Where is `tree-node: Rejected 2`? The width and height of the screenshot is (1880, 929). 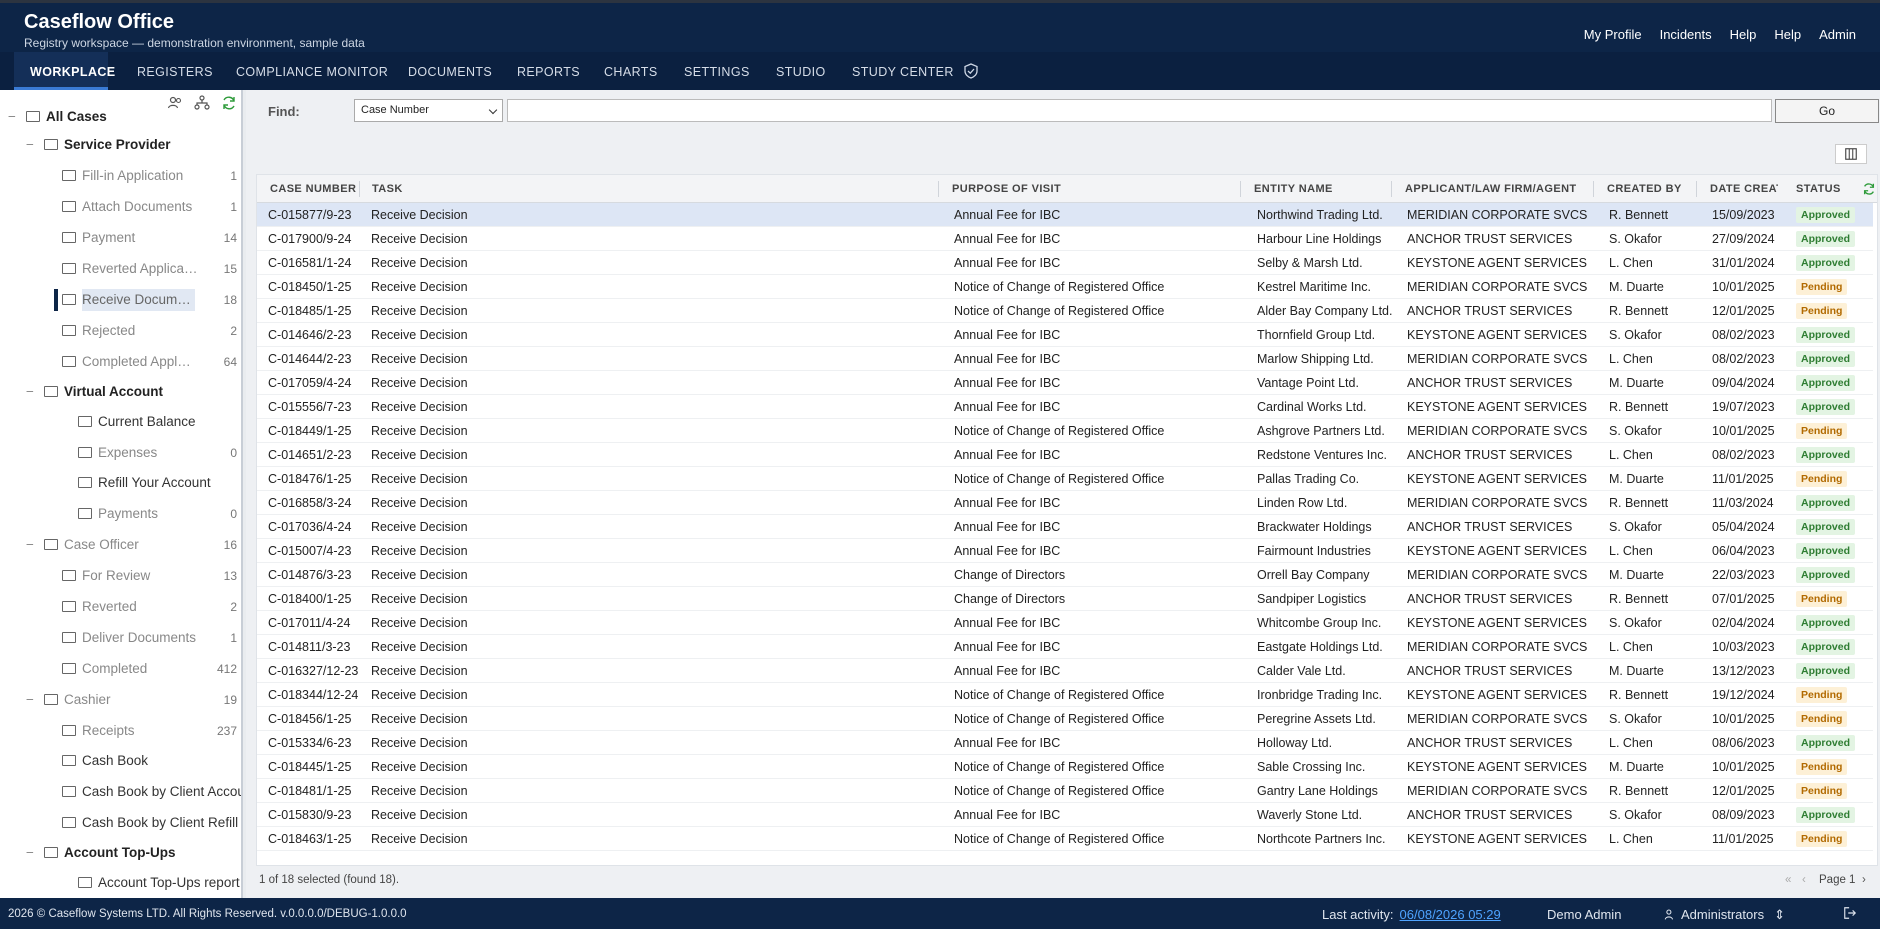 tree-node: Rejected 2 is located at coordinates (120, 331).